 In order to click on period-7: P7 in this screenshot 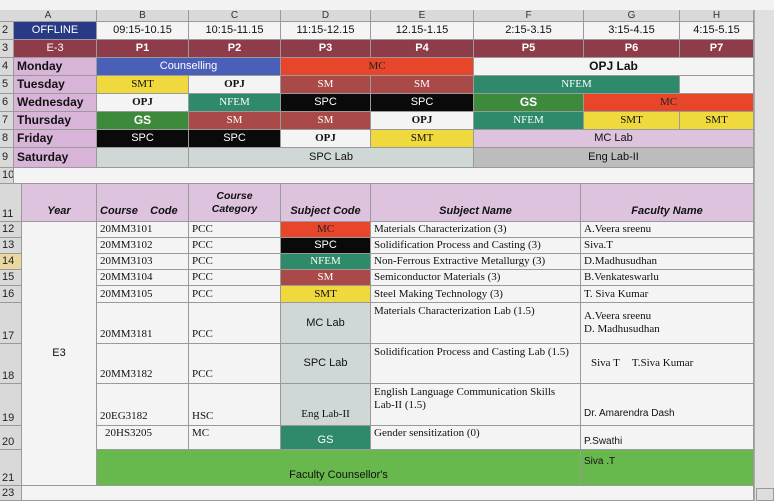, I will do `click(717, 49)`.